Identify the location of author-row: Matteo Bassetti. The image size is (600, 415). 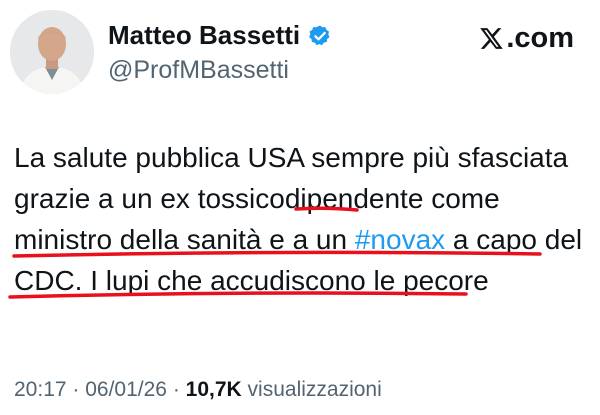
(220, 35).